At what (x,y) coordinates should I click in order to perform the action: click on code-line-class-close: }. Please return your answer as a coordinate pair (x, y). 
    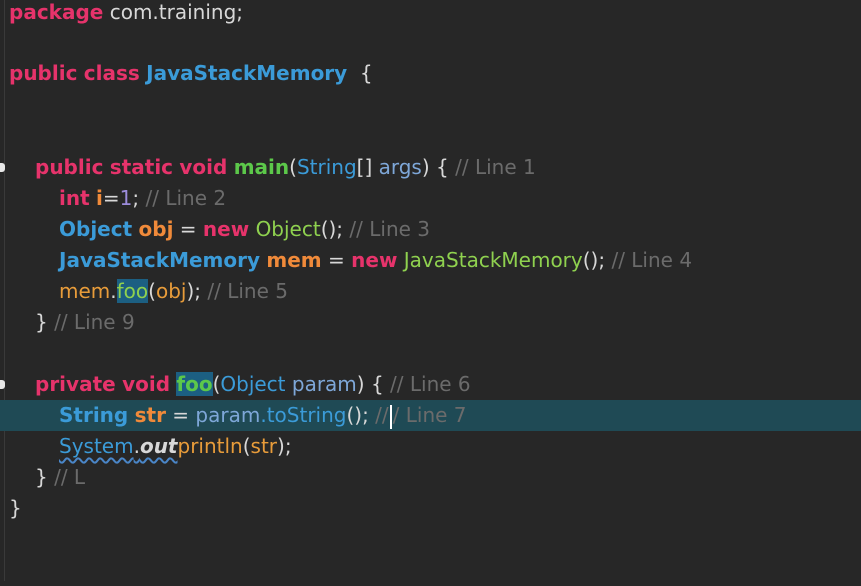
    Looking at the image, I should click on (430, 508).